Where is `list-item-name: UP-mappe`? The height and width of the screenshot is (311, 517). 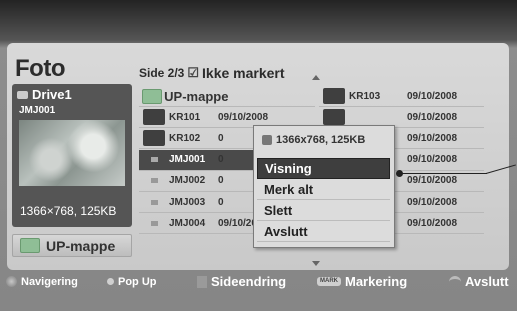
list-item-name: UP-mappe is located at coordinates (196, 96).